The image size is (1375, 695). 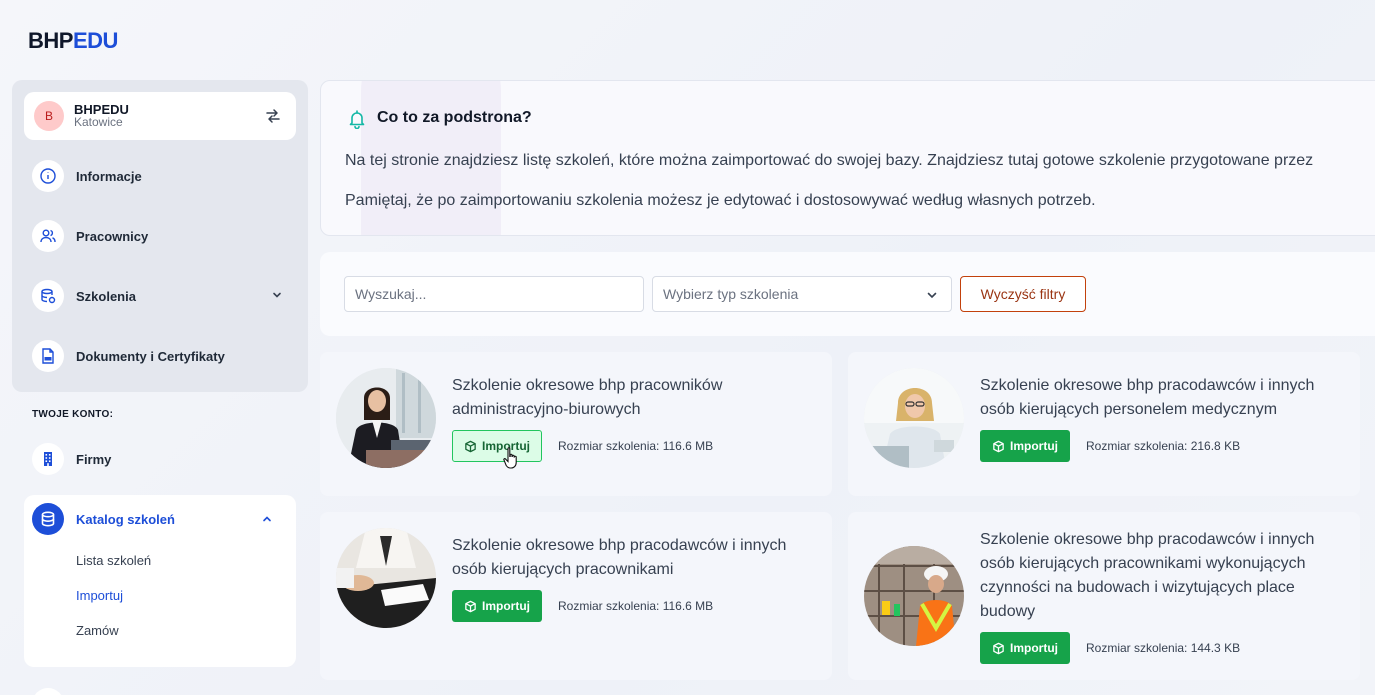 I want to click on sidebar-item-label: Pracownicy, so click(x=112, y=236).